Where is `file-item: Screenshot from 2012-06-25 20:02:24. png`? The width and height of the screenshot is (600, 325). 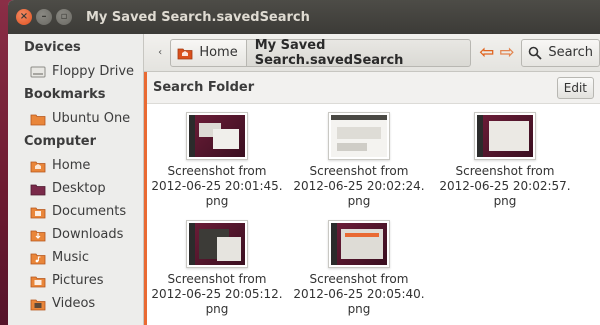
file-item: Screenshot from 2012-06-25 20:02:24. png is located at coordinates (359, 160).